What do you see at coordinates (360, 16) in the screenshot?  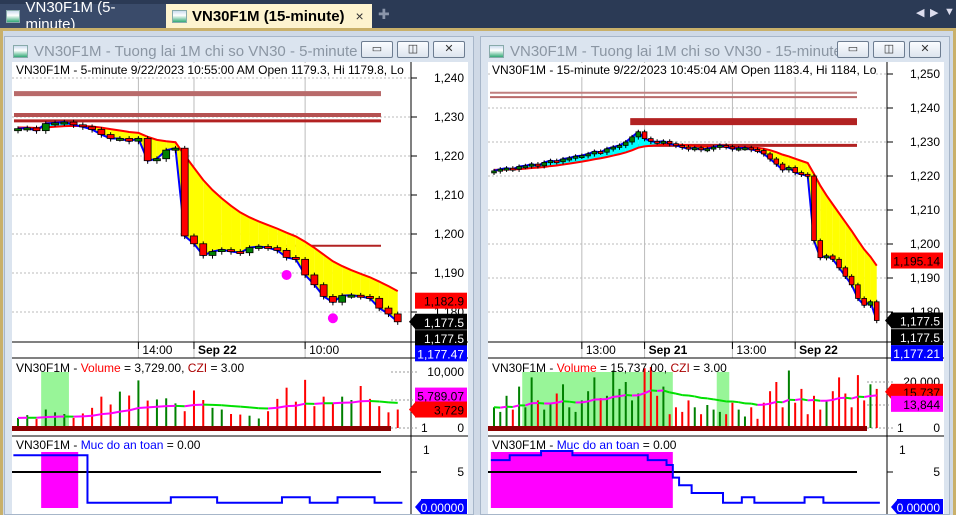 I see `close-tab-icon: ×` at bounding box center [360, 16].